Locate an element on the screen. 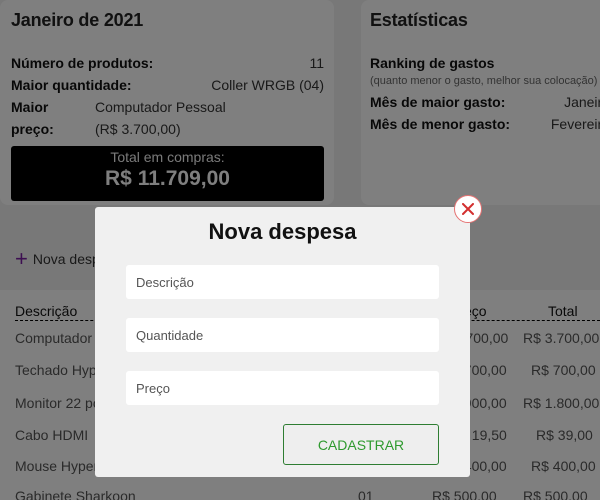 The image size is (600, 500). price-input is located at coordinates (282, 388).